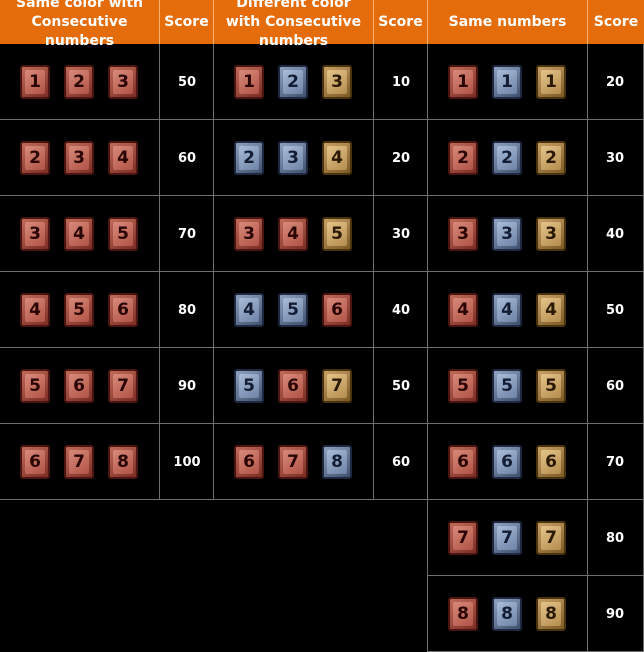 This screenshot has height=652, width=644. What do you see at coordinates (187, 158) in the screenshot?
I see `same-color-score: 60` at bounding box center [187, 158].